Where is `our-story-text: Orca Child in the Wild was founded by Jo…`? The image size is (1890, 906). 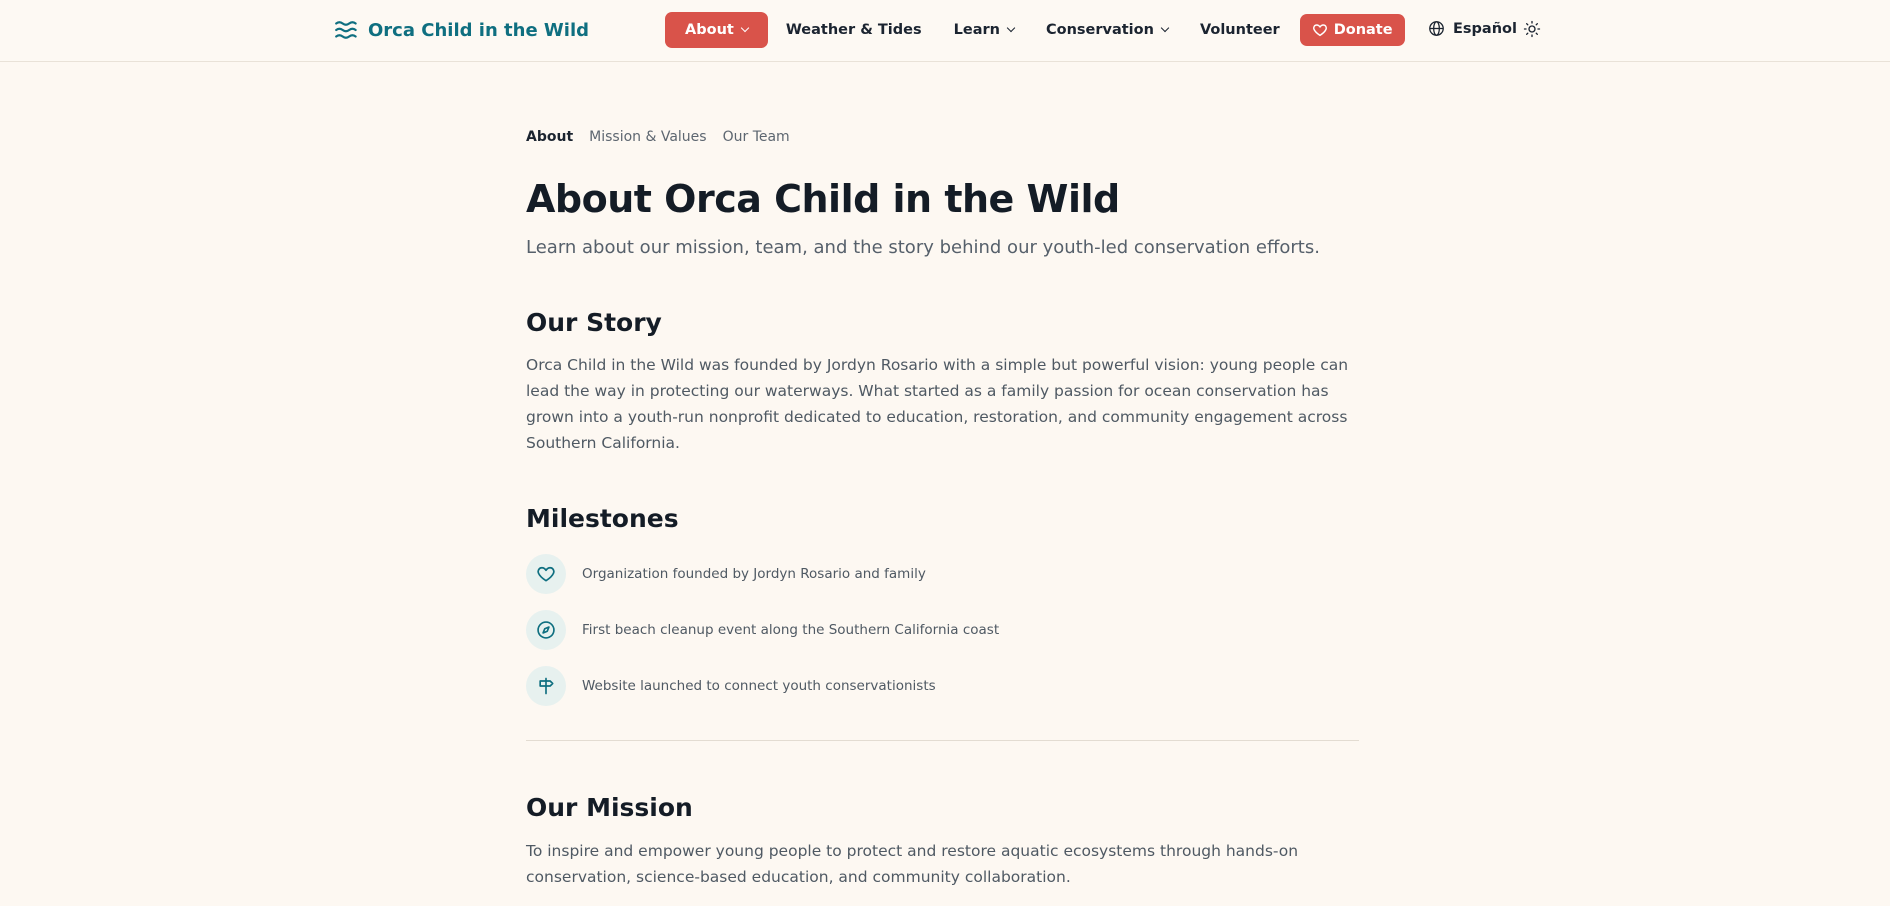 our-story-text: Orca Child in the Wild was founded by Jo… is located at coordinates (937, 404).